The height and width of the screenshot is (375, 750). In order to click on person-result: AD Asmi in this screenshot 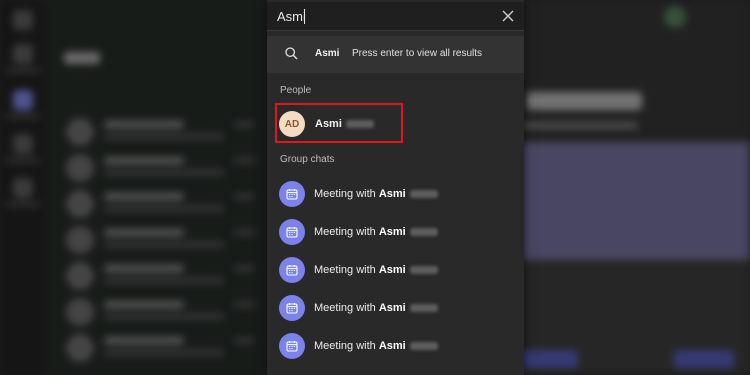, I will do `click(395, 123)`.